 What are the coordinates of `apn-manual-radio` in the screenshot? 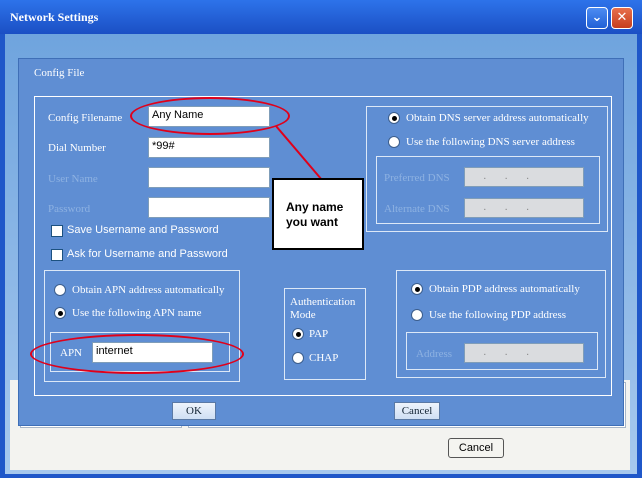 It's located at (60, 313).